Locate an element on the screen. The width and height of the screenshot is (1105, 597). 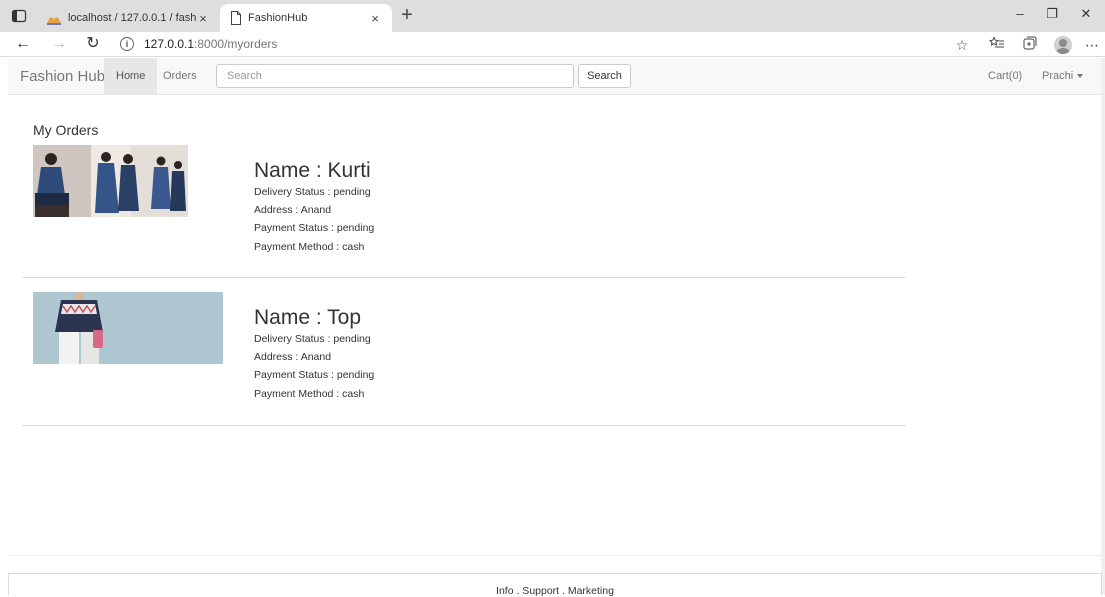
nav-orders: Orders is located at coordinates (180, 76).